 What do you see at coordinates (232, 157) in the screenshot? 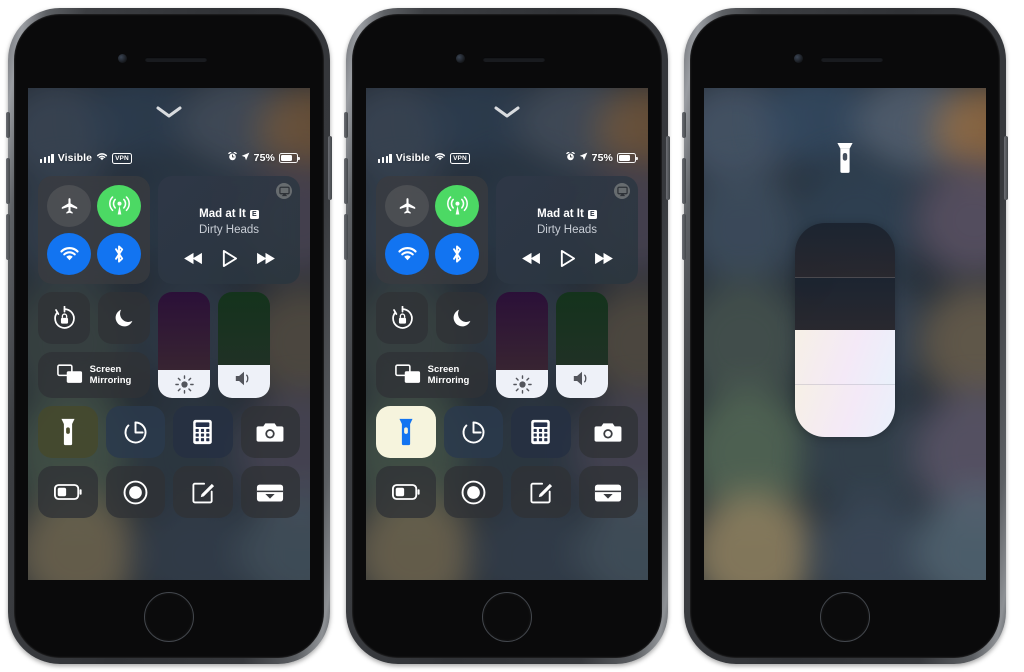
I see `alarm-clock-icon` at bounding box center [232, 157].